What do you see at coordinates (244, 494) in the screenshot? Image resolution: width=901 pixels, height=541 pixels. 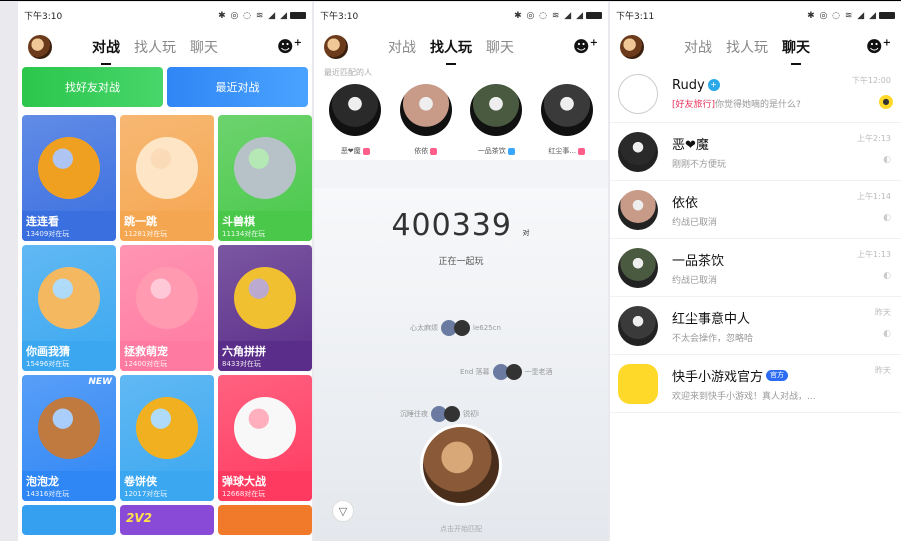 I see `game-player-count: 12668对在玩` at bounding box center [244, 494].